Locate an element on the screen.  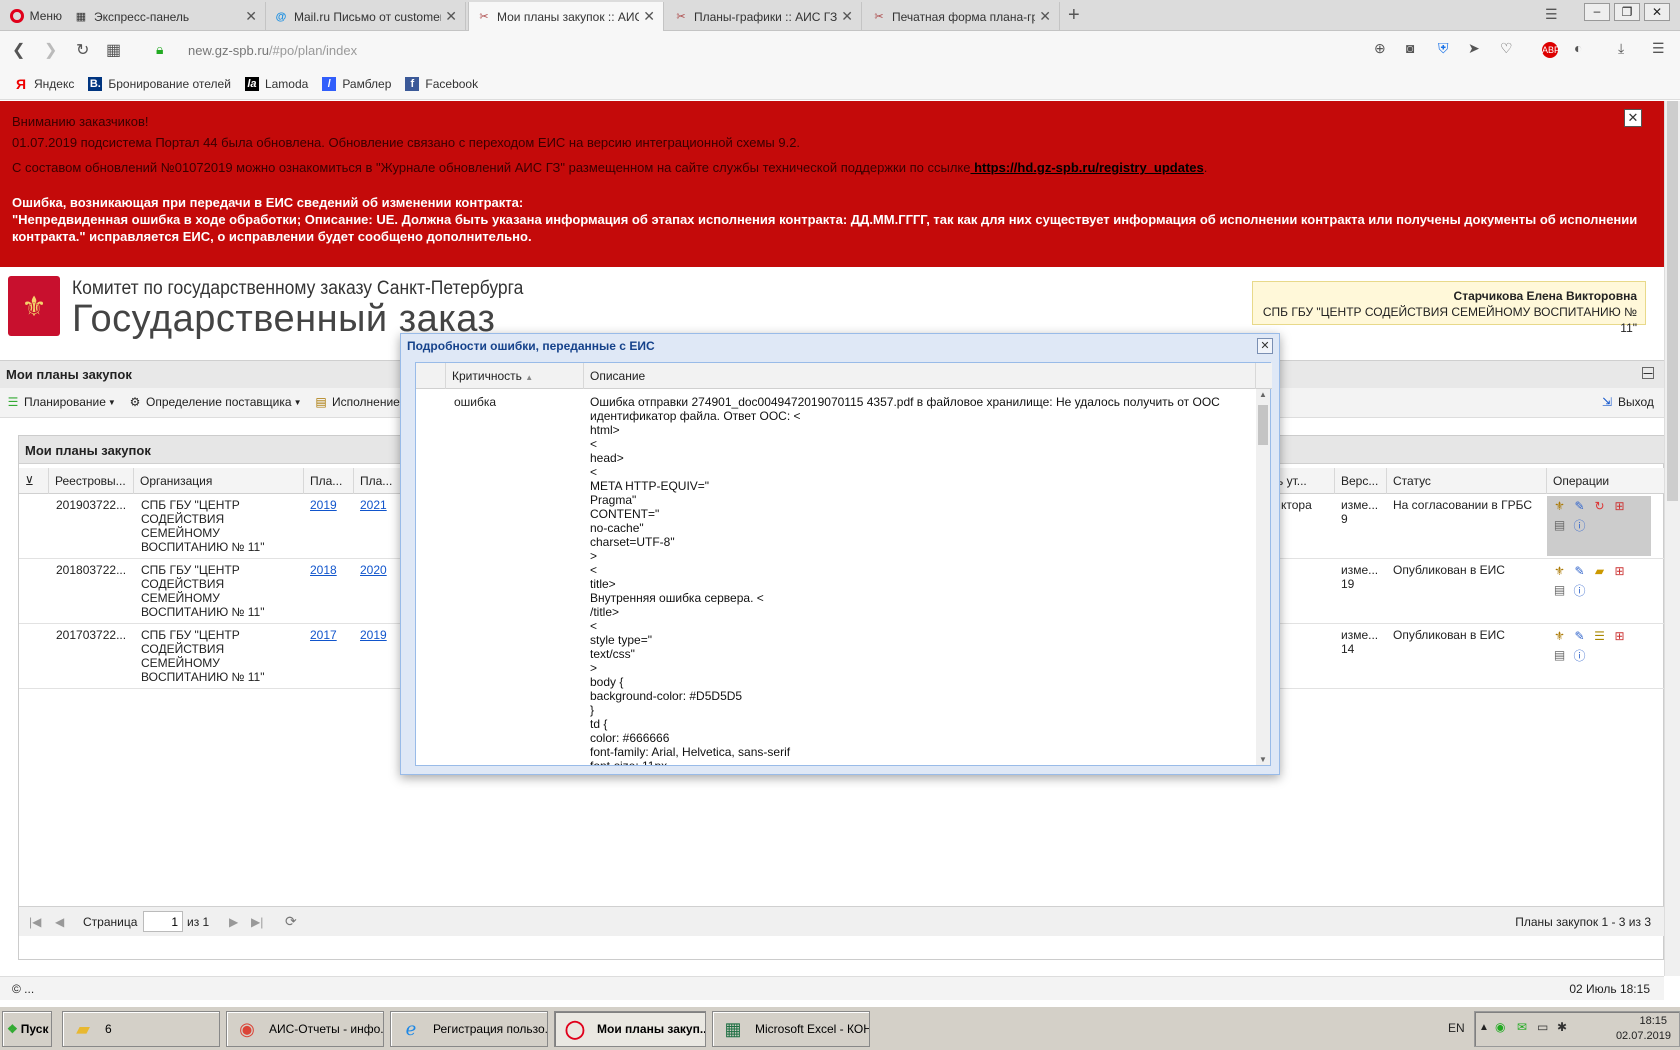
bookmark-lamoda: la Lamoda is located at coordinates (276, 83).